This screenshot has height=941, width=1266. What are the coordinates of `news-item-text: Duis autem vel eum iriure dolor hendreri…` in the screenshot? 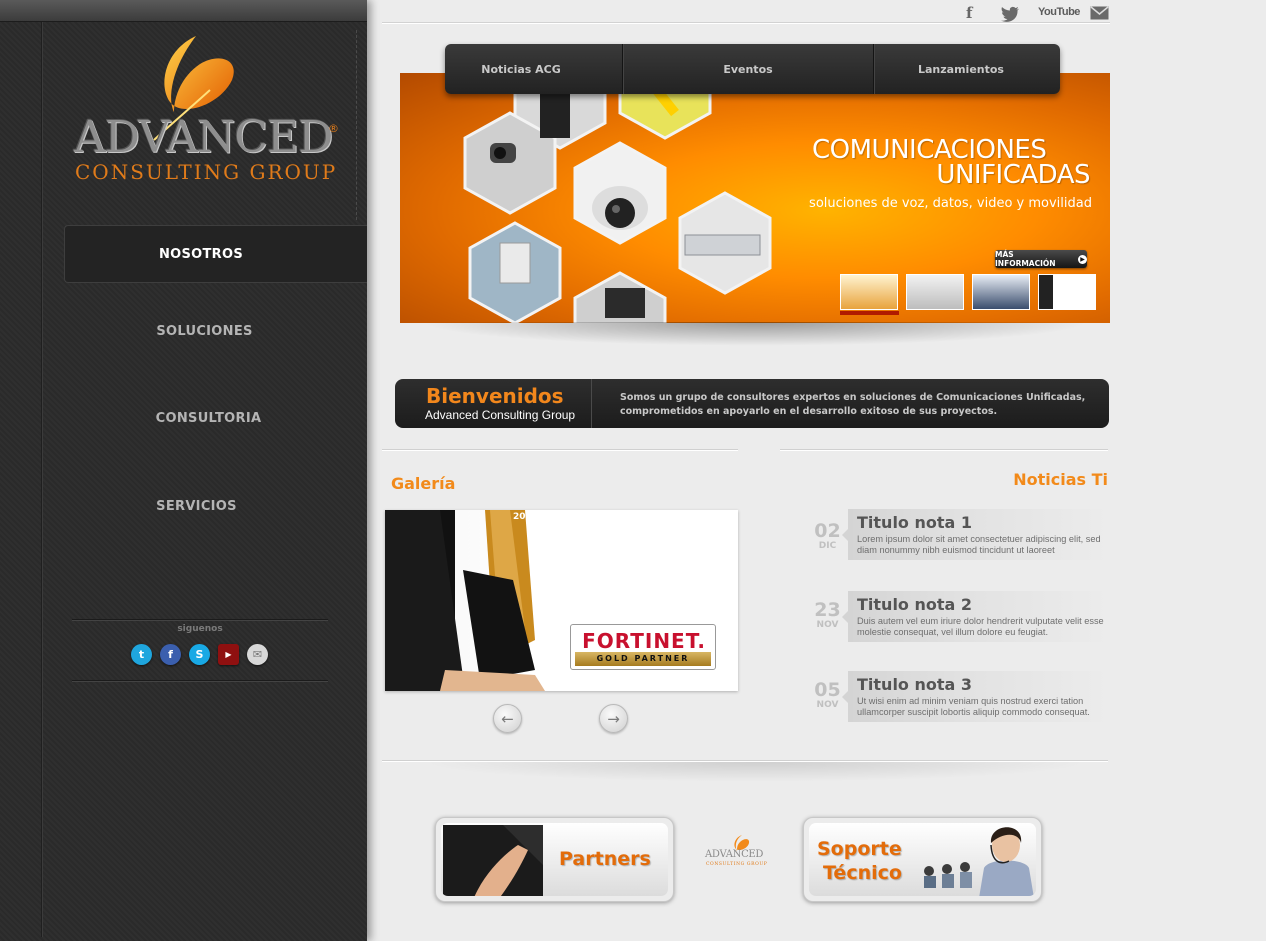 It's located at (980, 626).